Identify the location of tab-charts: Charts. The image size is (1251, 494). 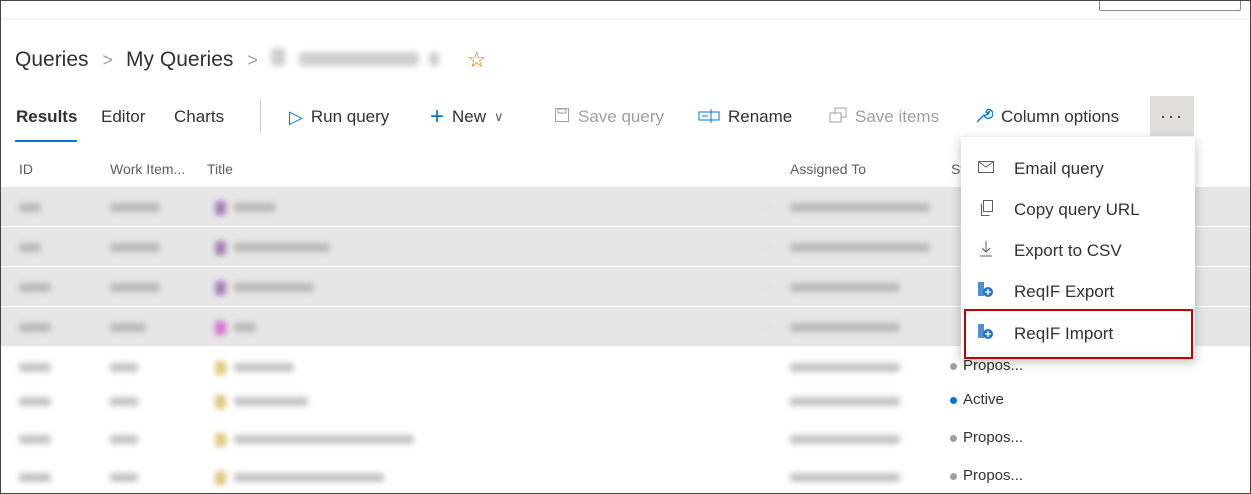
(199, 117).